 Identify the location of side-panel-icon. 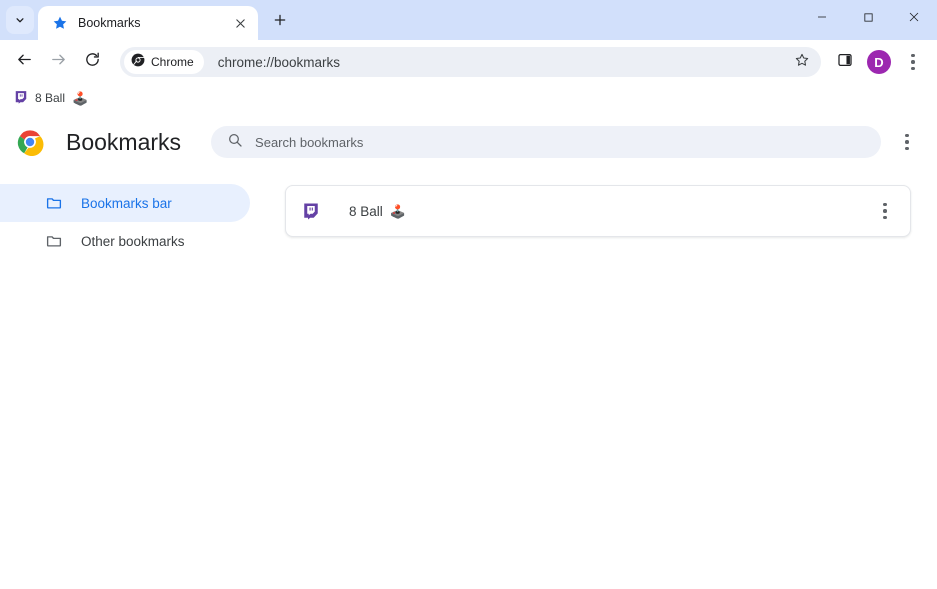
(845, 62).